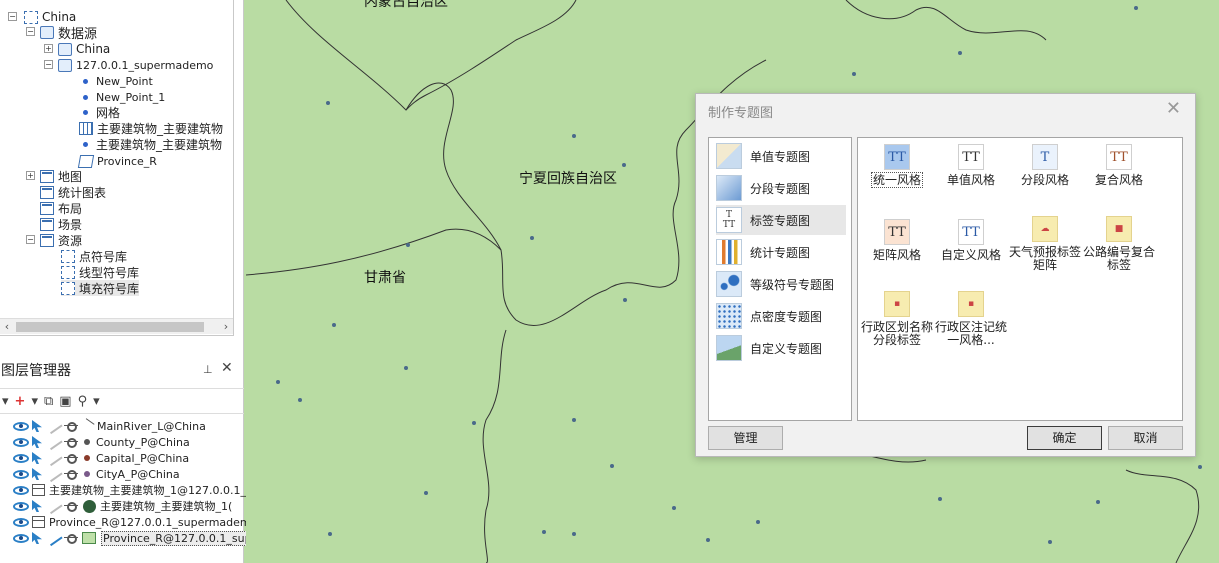 The image size is (1219, 563). I want to click on style-range: T 分段风格, so click(1045, 165).